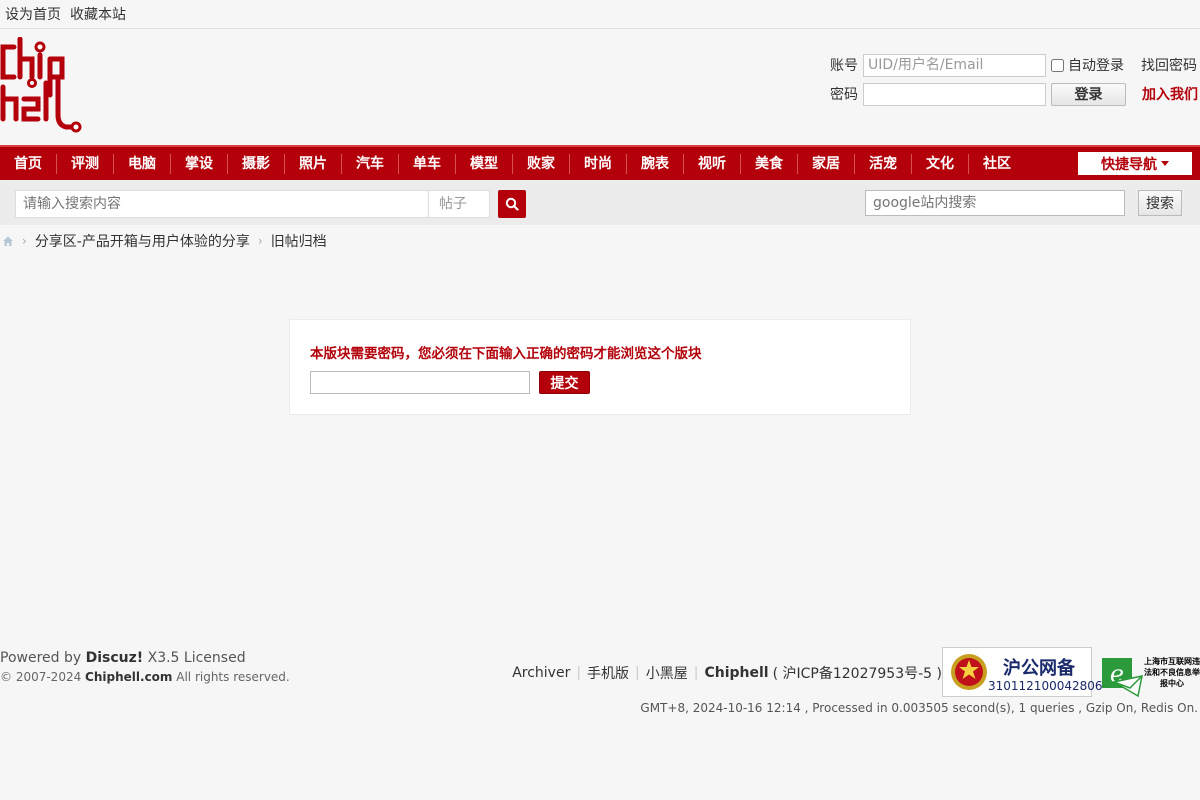  I want to click on auto-login: 自动登录, so click(1087, 65).